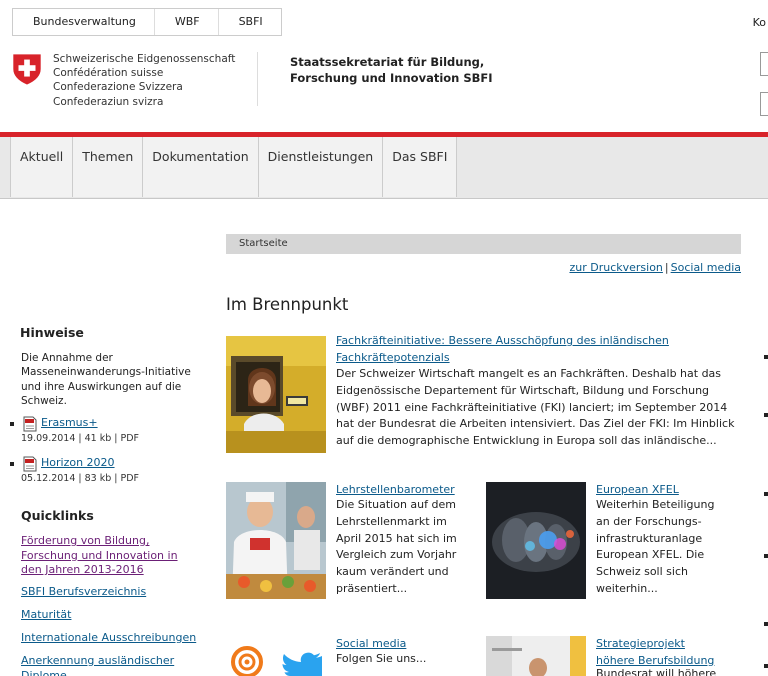  I want to click on swiss-coat-of-arms-icon, so click(27, 69).